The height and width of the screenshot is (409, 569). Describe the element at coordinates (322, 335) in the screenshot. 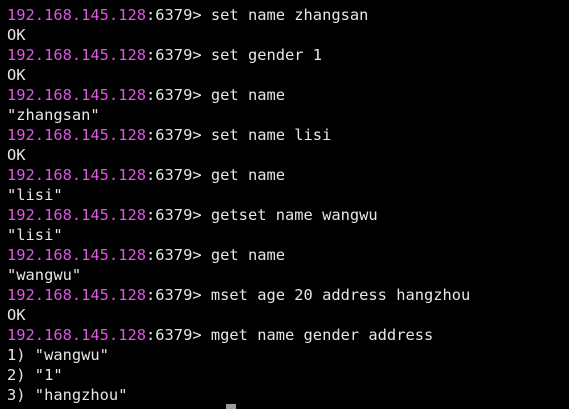

I see `command-text: mget name gender address` at that location.